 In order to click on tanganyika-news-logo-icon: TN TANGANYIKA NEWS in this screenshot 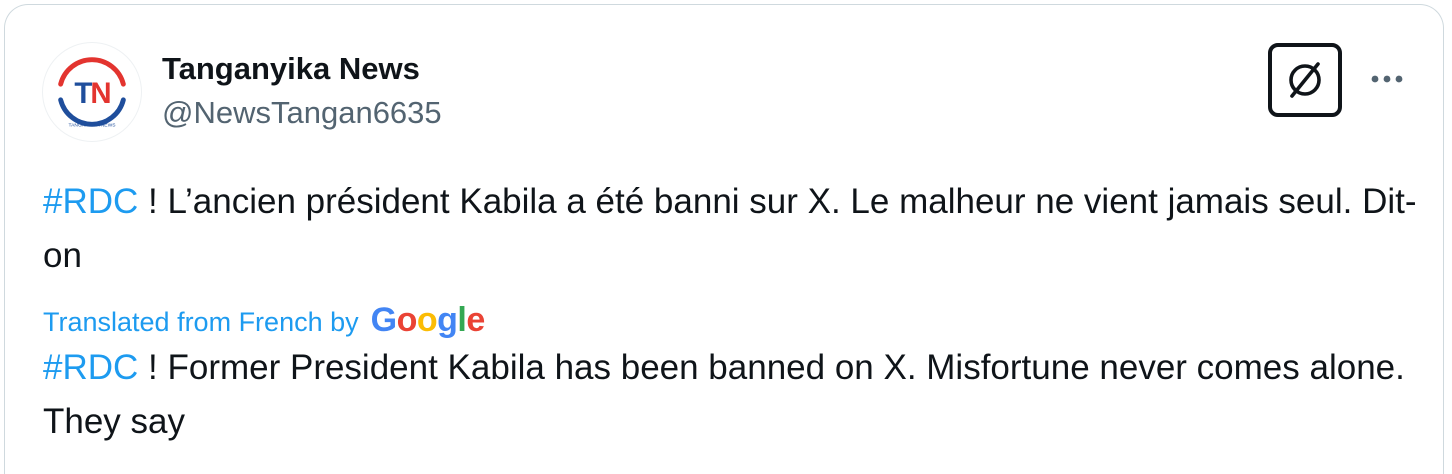, I will do `click(92, 92)`.